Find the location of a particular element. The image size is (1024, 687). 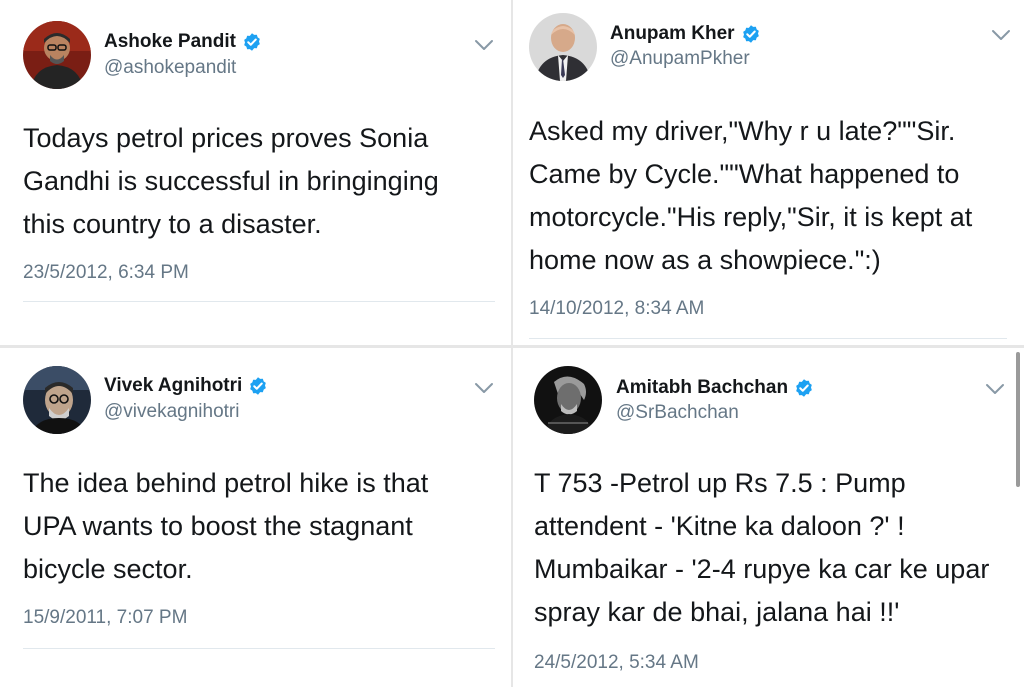

author-handle: @AnupamPkher is located at coordinates (680, 59).